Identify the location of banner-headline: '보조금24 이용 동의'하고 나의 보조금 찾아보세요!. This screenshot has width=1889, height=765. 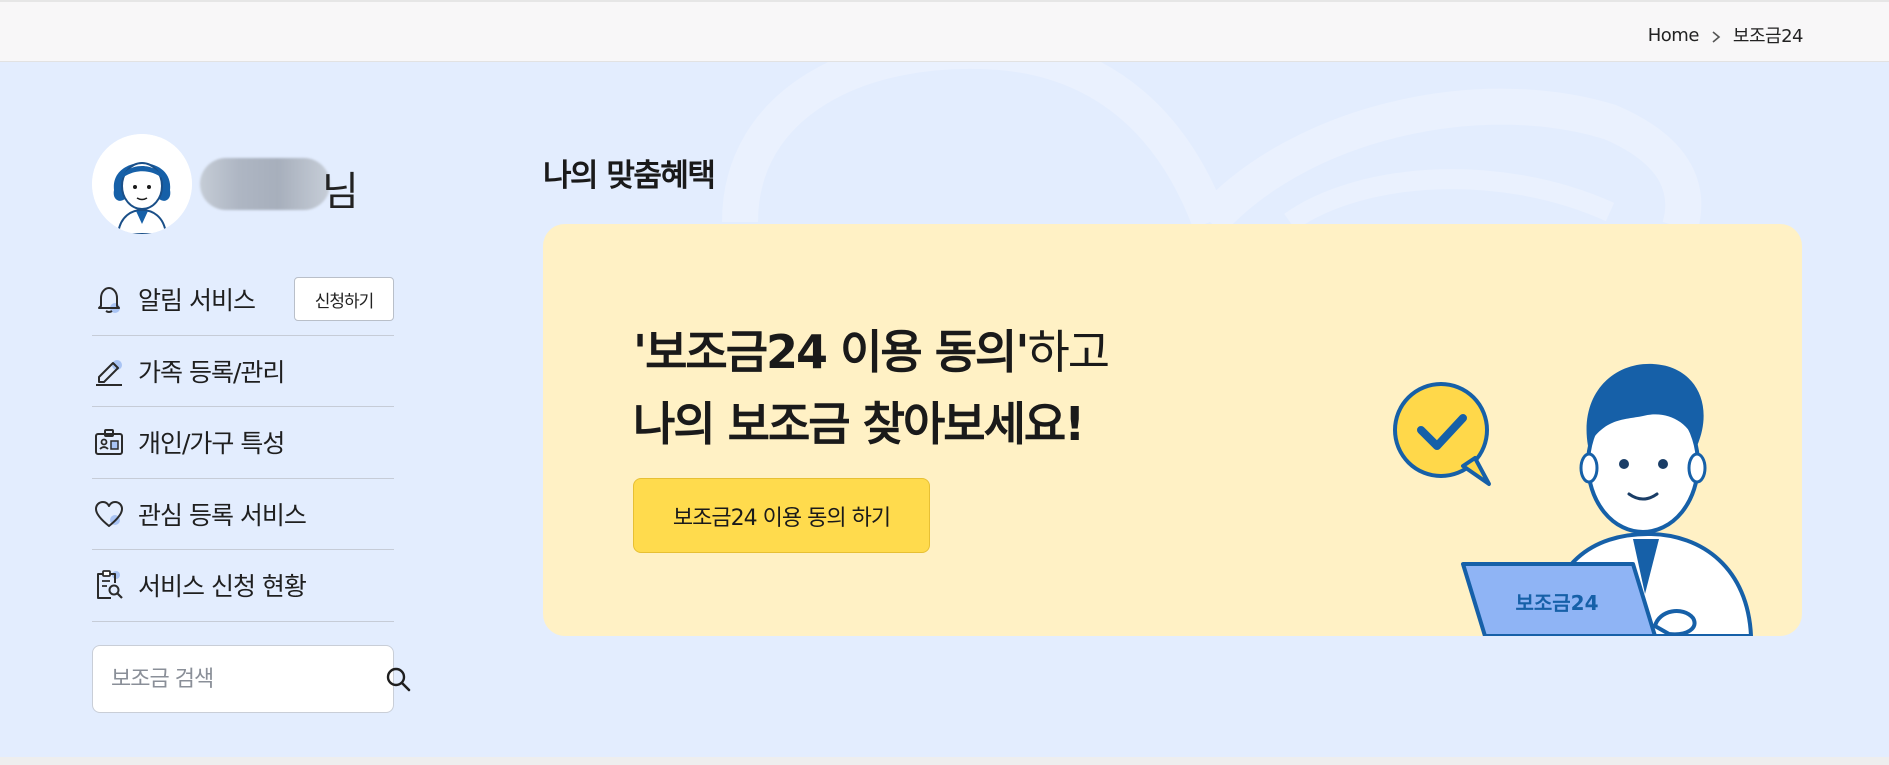
(871, 388).